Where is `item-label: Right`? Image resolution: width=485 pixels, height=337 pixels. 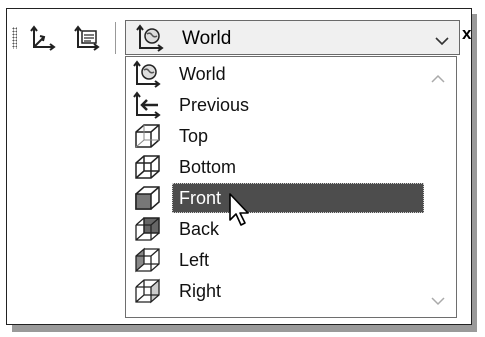
item-label: Right is located at coordinates (200, 291).